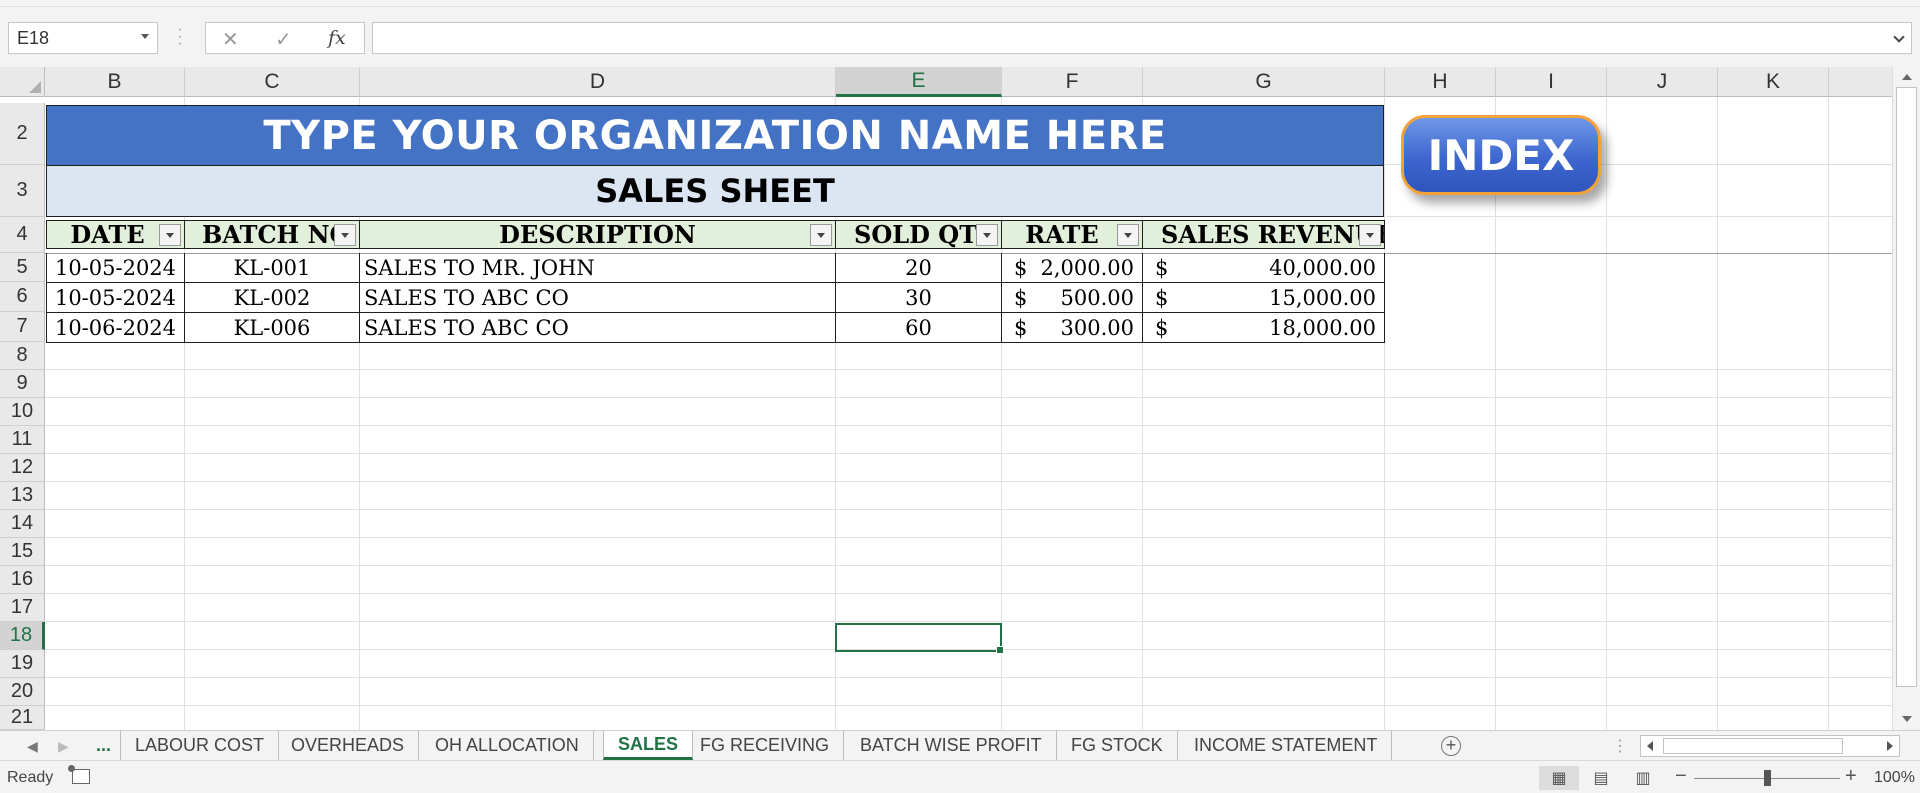  I want to click on column-header-g: G, so click(1264, 82).